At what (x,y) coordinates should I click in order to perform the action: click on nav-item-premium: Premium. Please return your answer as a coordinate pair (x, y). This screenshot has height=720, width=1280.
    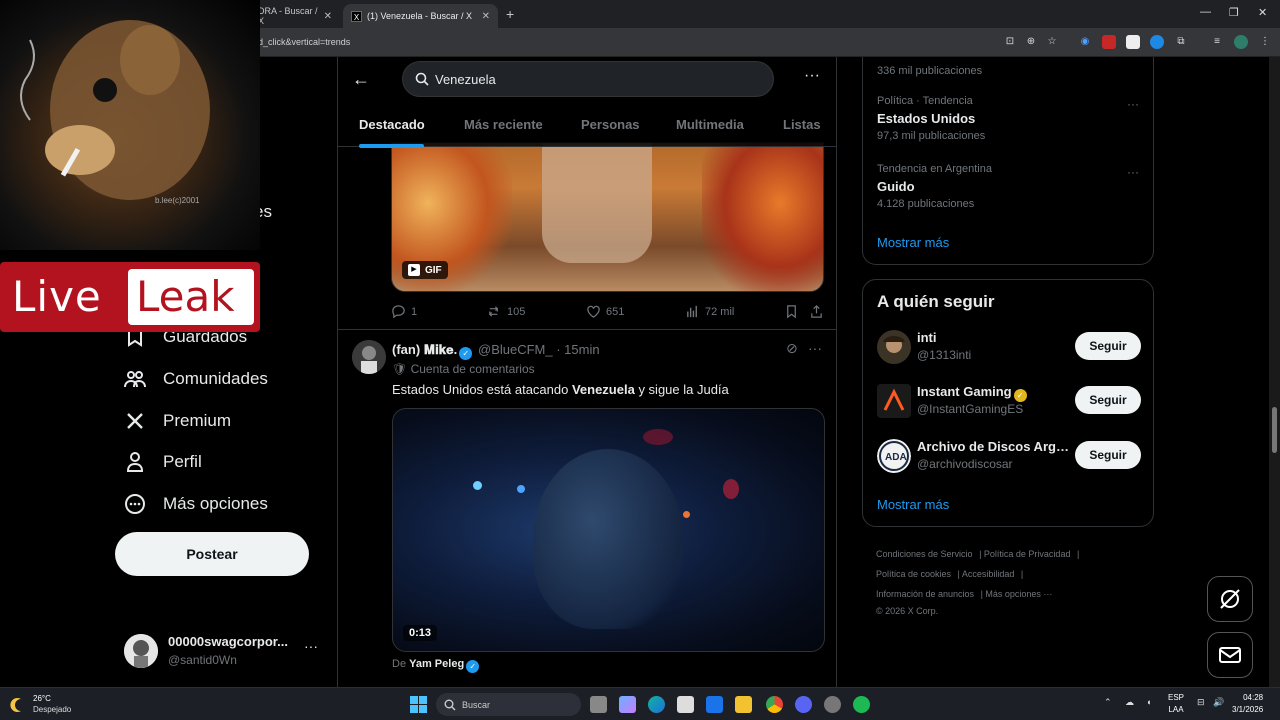
    Looking at the image, I should click on (177, 421).